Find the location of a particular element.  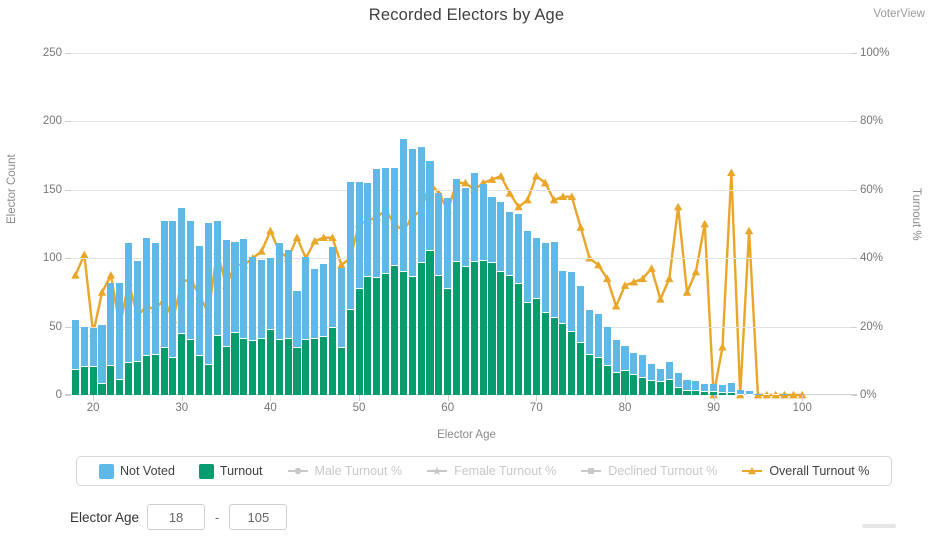

legend-item-male-turnout: Male Turnout % is located at coordinates (345, 471).